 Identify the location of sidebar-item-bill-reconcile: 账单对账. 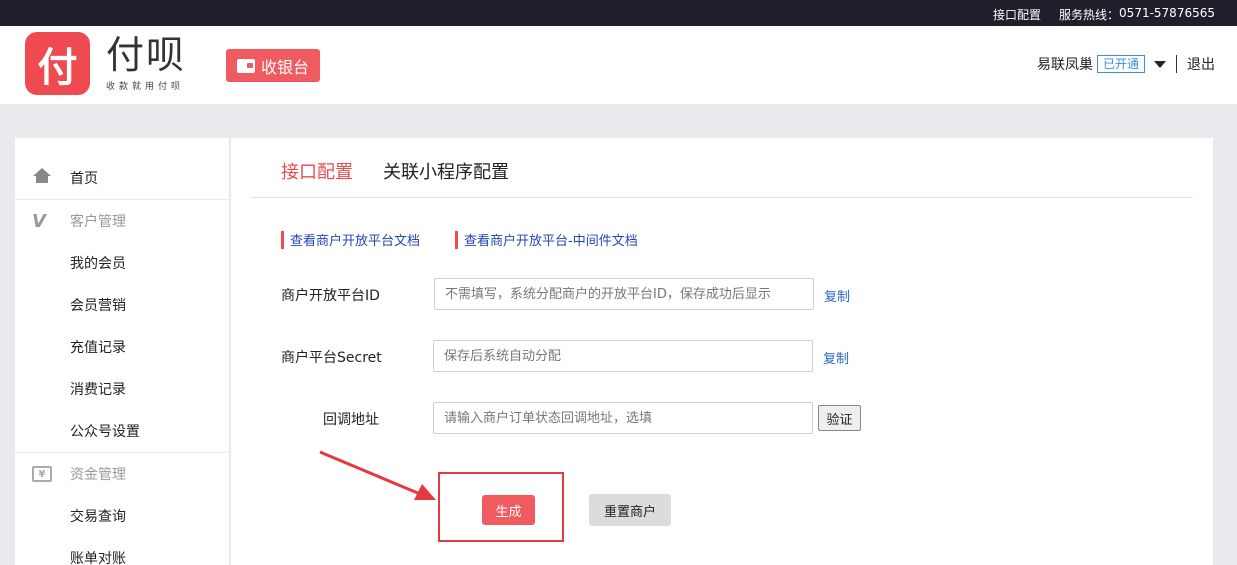
(122, 551).